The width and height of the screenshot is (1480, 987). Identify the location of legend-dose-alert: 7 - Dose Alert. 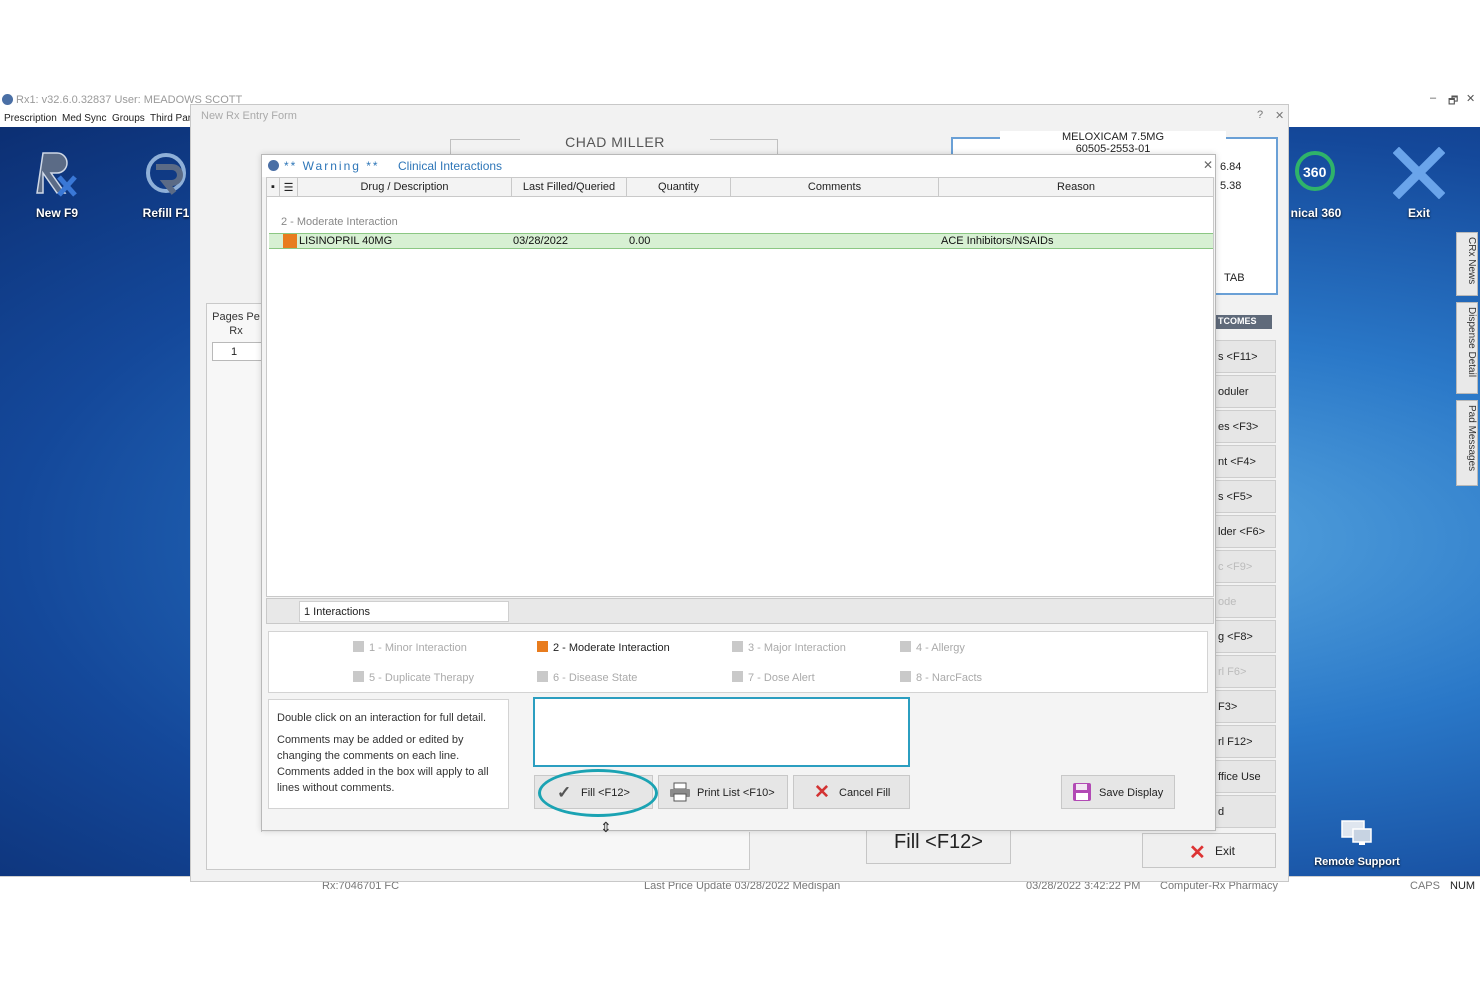
(773, 677).